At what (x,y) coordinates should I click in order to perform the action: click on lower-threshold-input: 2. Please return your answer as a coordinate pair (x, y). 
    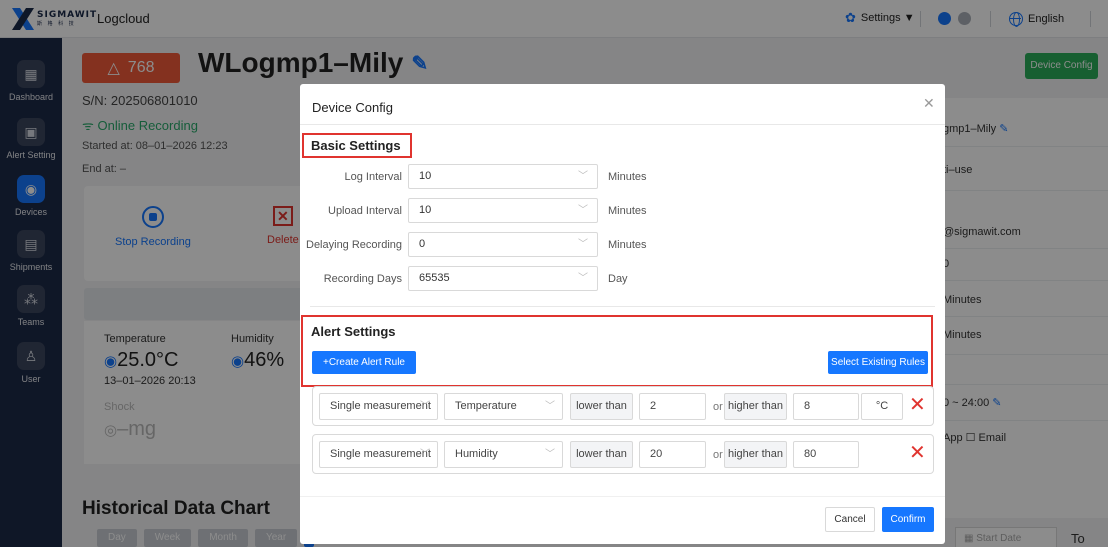
    Looking at the image, I should click on (672, 406).